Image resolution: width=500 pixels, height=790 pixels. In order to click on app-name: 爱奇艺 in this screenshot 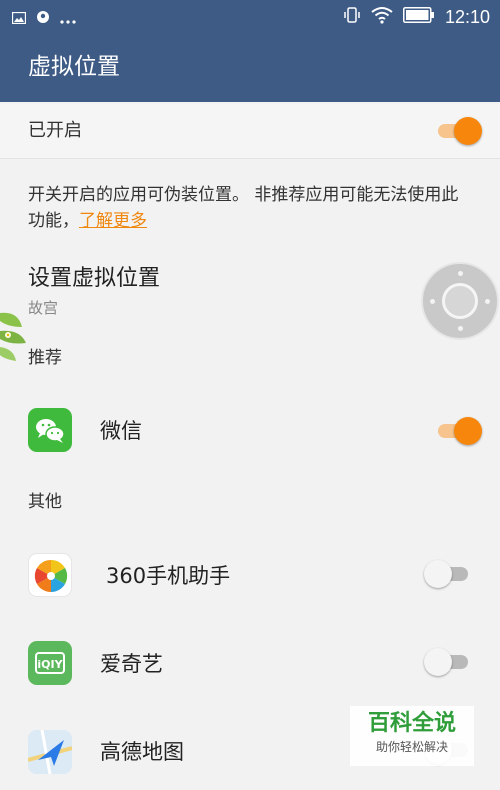, I will do `click(131, 664)`.